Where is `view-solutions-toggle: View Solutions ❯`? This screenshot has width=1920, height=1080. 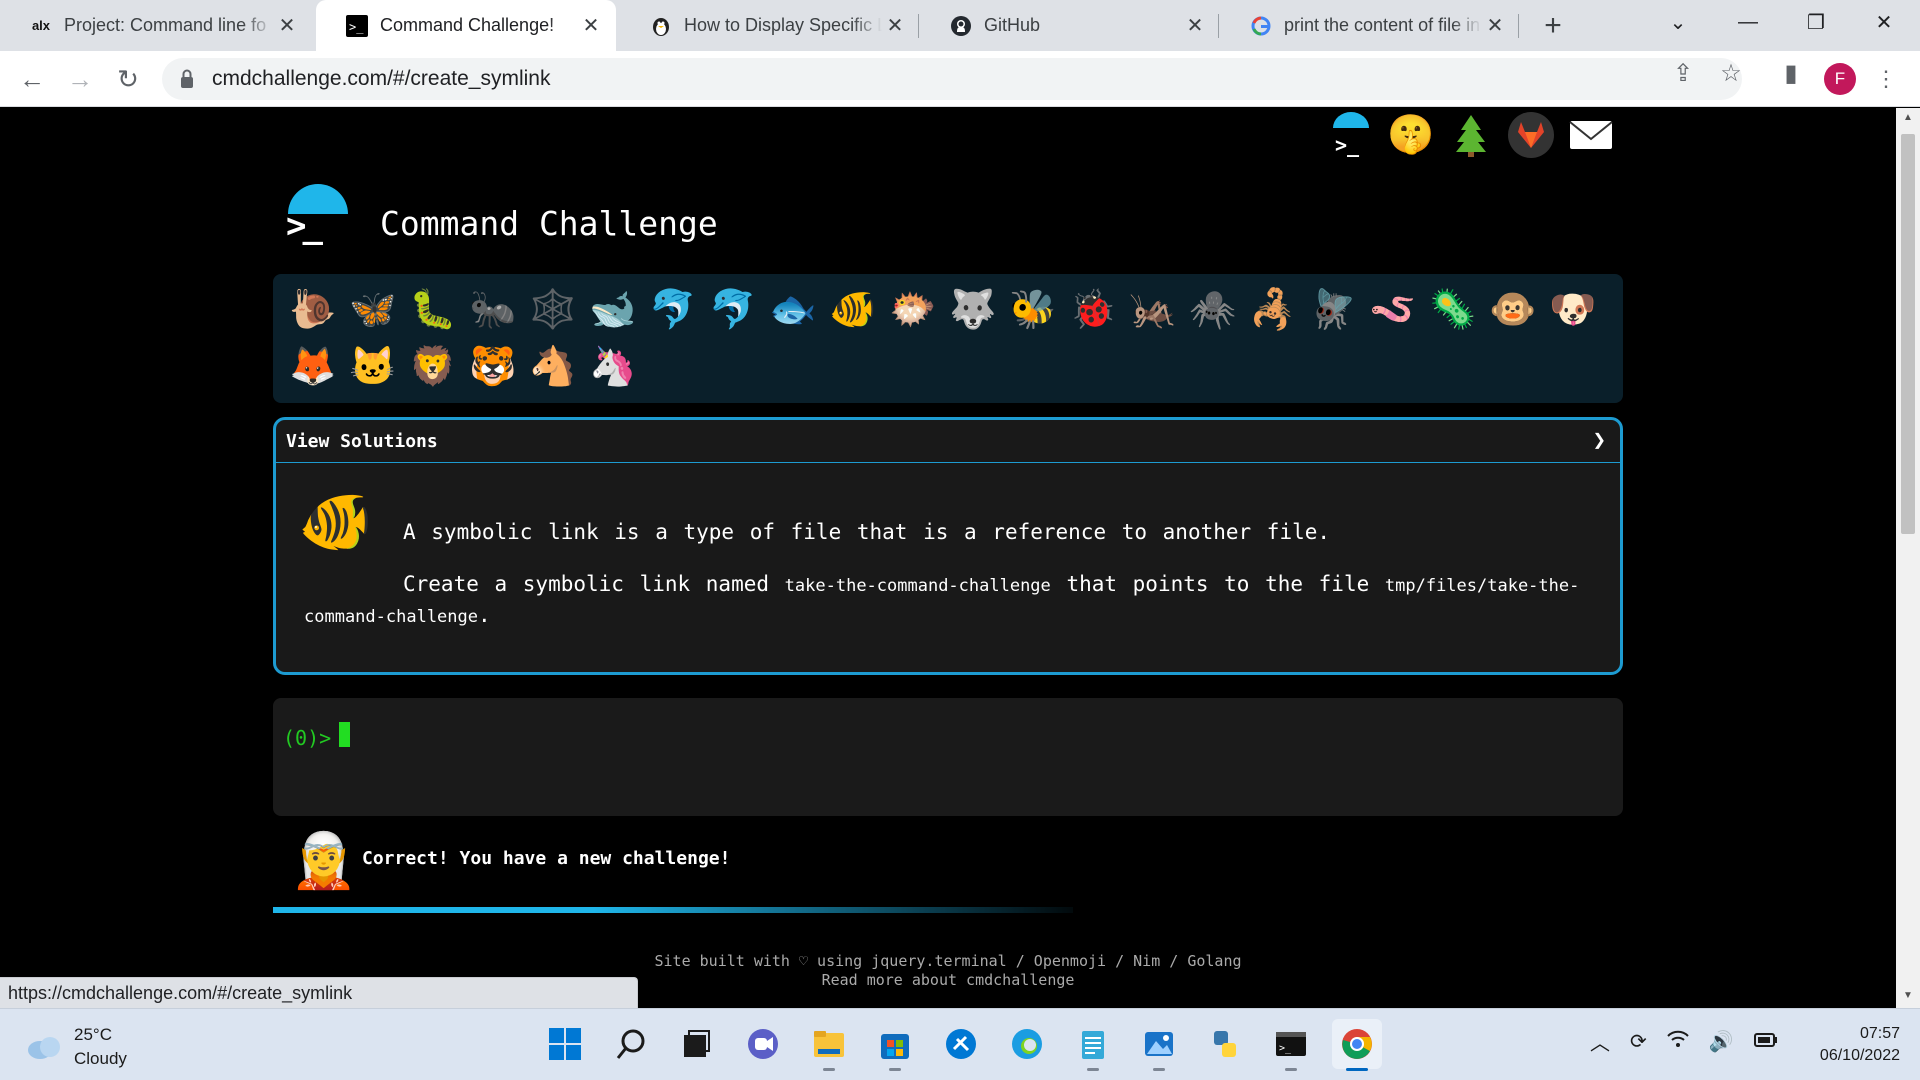 view-solutions-toggle: View Solutions ❯ is located at coordinates (948, 441).